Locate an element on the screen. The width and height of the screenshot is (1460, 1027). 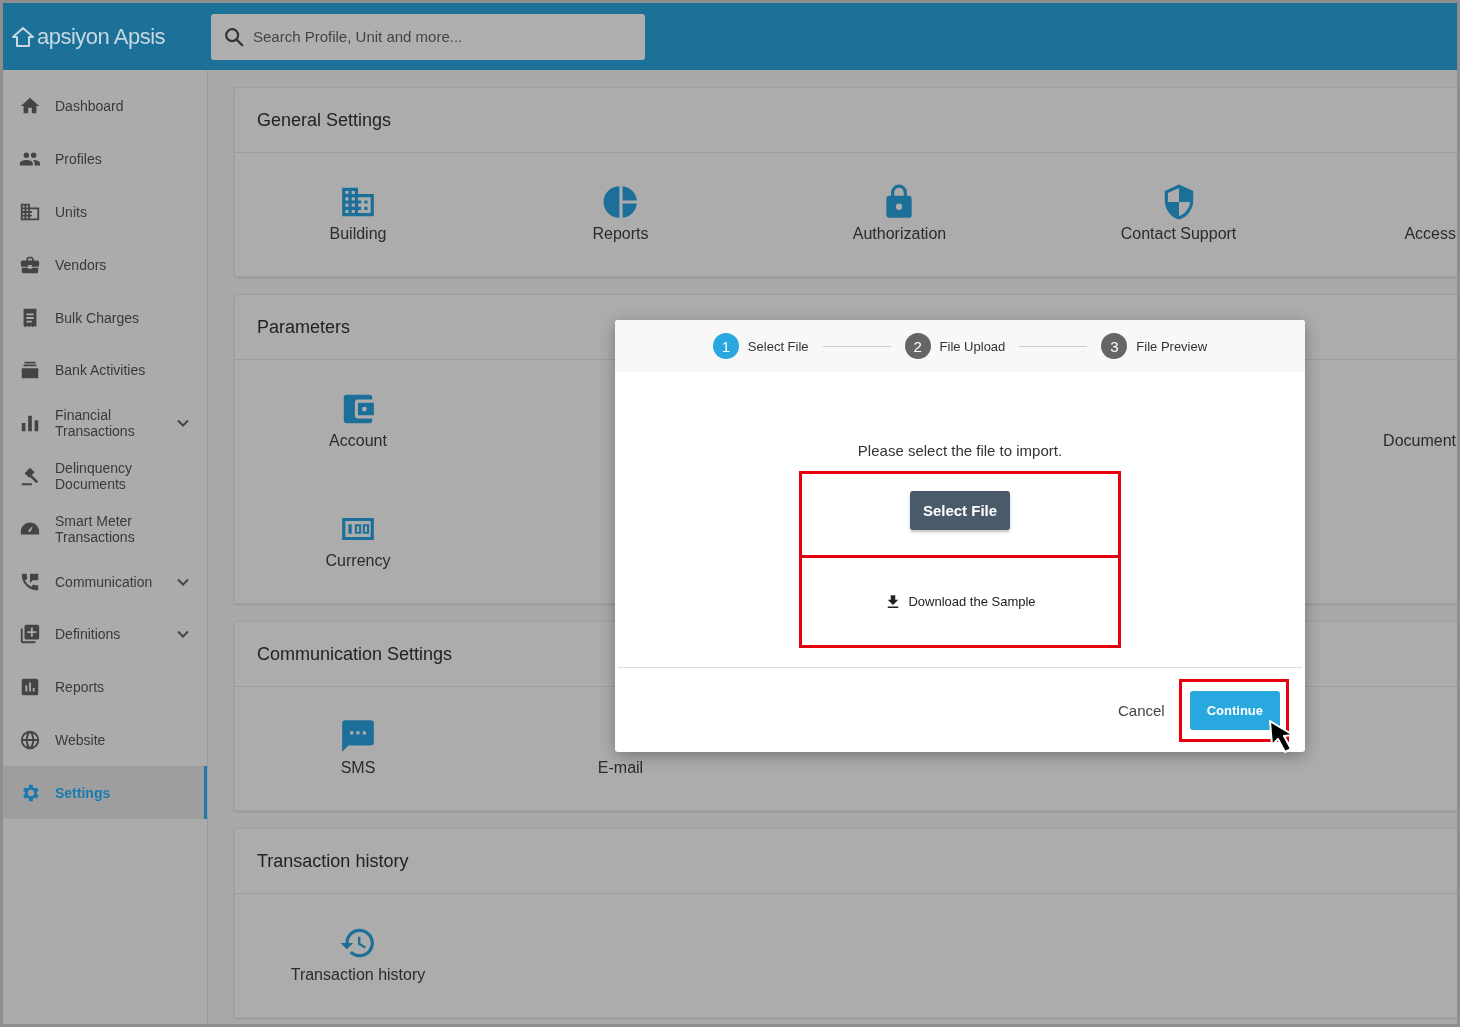
step: 1 Select File is located at coordinates (760, 346).